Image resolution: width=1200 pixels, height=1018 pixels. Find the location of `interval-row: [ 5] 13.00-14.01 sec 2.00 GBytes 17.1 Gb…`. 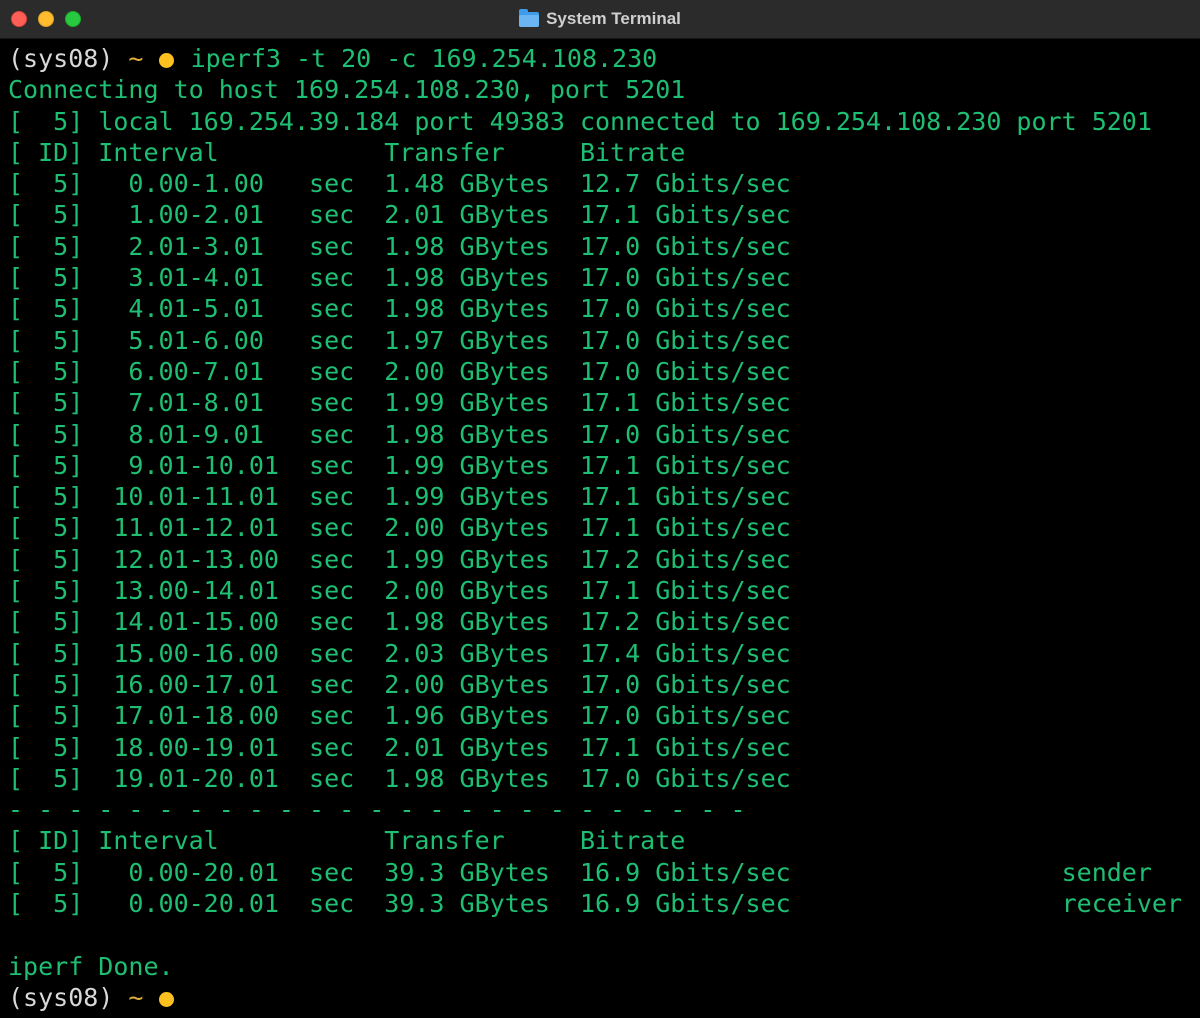

interval-row: [ 5] 13.00-14.01 sec 2.00 GBytes 17.1 Gb… is located at coordinates (399, 591).